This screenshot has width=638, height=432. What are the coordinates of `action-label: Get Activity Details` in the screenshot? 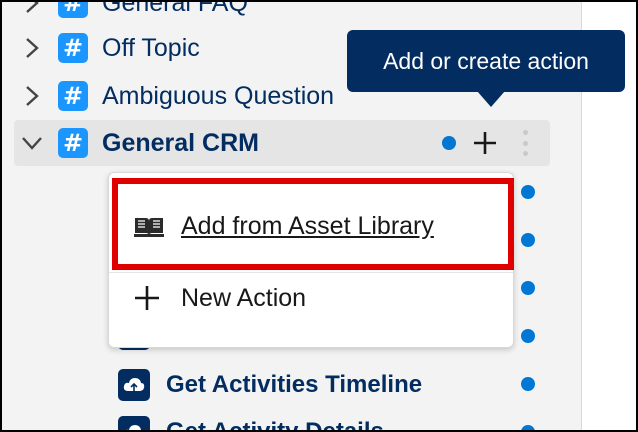 It's located at (275, 425).